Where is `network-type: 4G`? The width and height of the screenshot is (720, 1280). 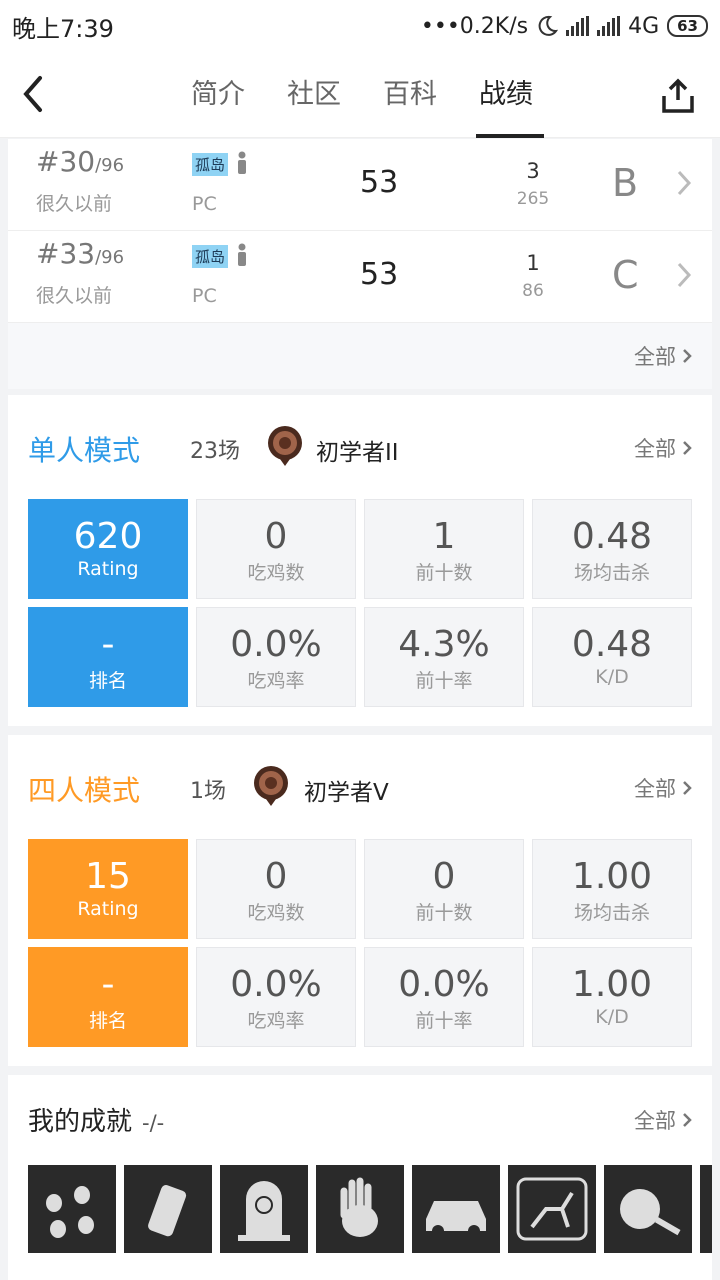 network-type: 4G is located at coordinates (644, 26).